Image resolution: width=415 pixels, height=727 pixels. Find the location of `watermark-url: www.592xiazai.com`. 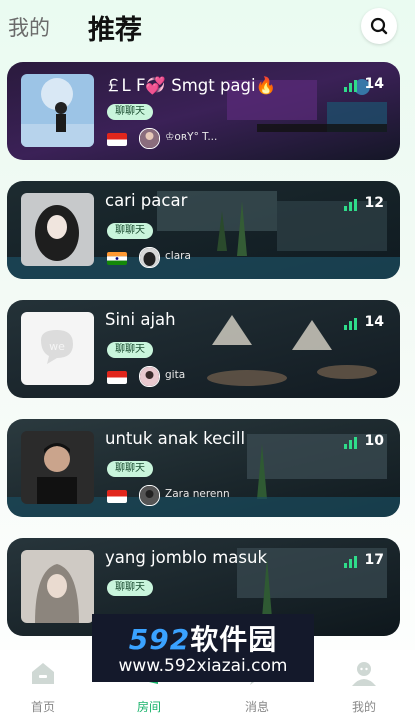

watermark-url: www.592xiazai.com is located at coordinates (203, 666).